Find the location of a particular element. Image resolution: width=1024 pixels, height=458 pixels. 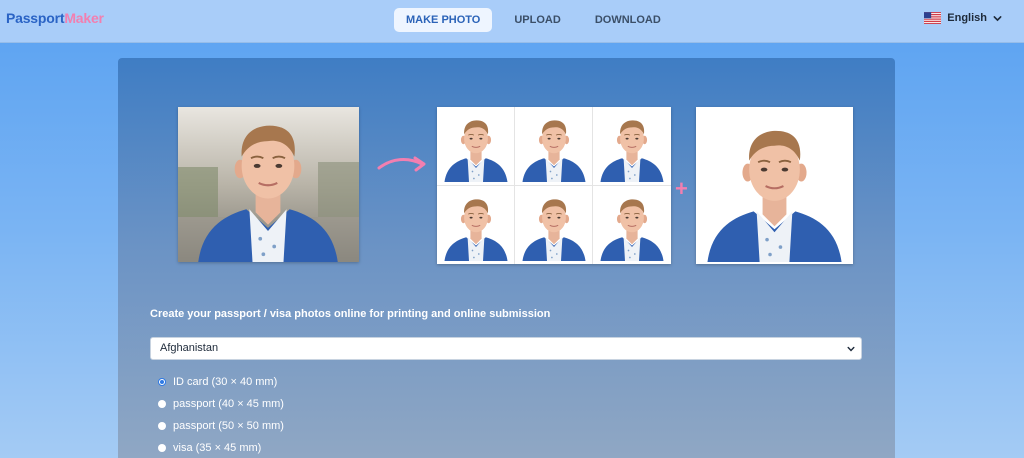

us-flag-icon is located at coordinates (933, 18).